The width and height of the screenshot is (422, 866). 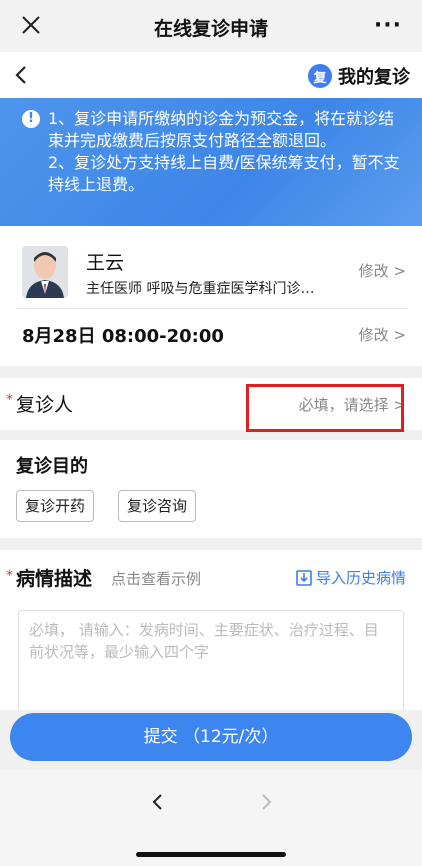 I want to click on revisit-badge-icon: 复, so click(x=320, y=76).